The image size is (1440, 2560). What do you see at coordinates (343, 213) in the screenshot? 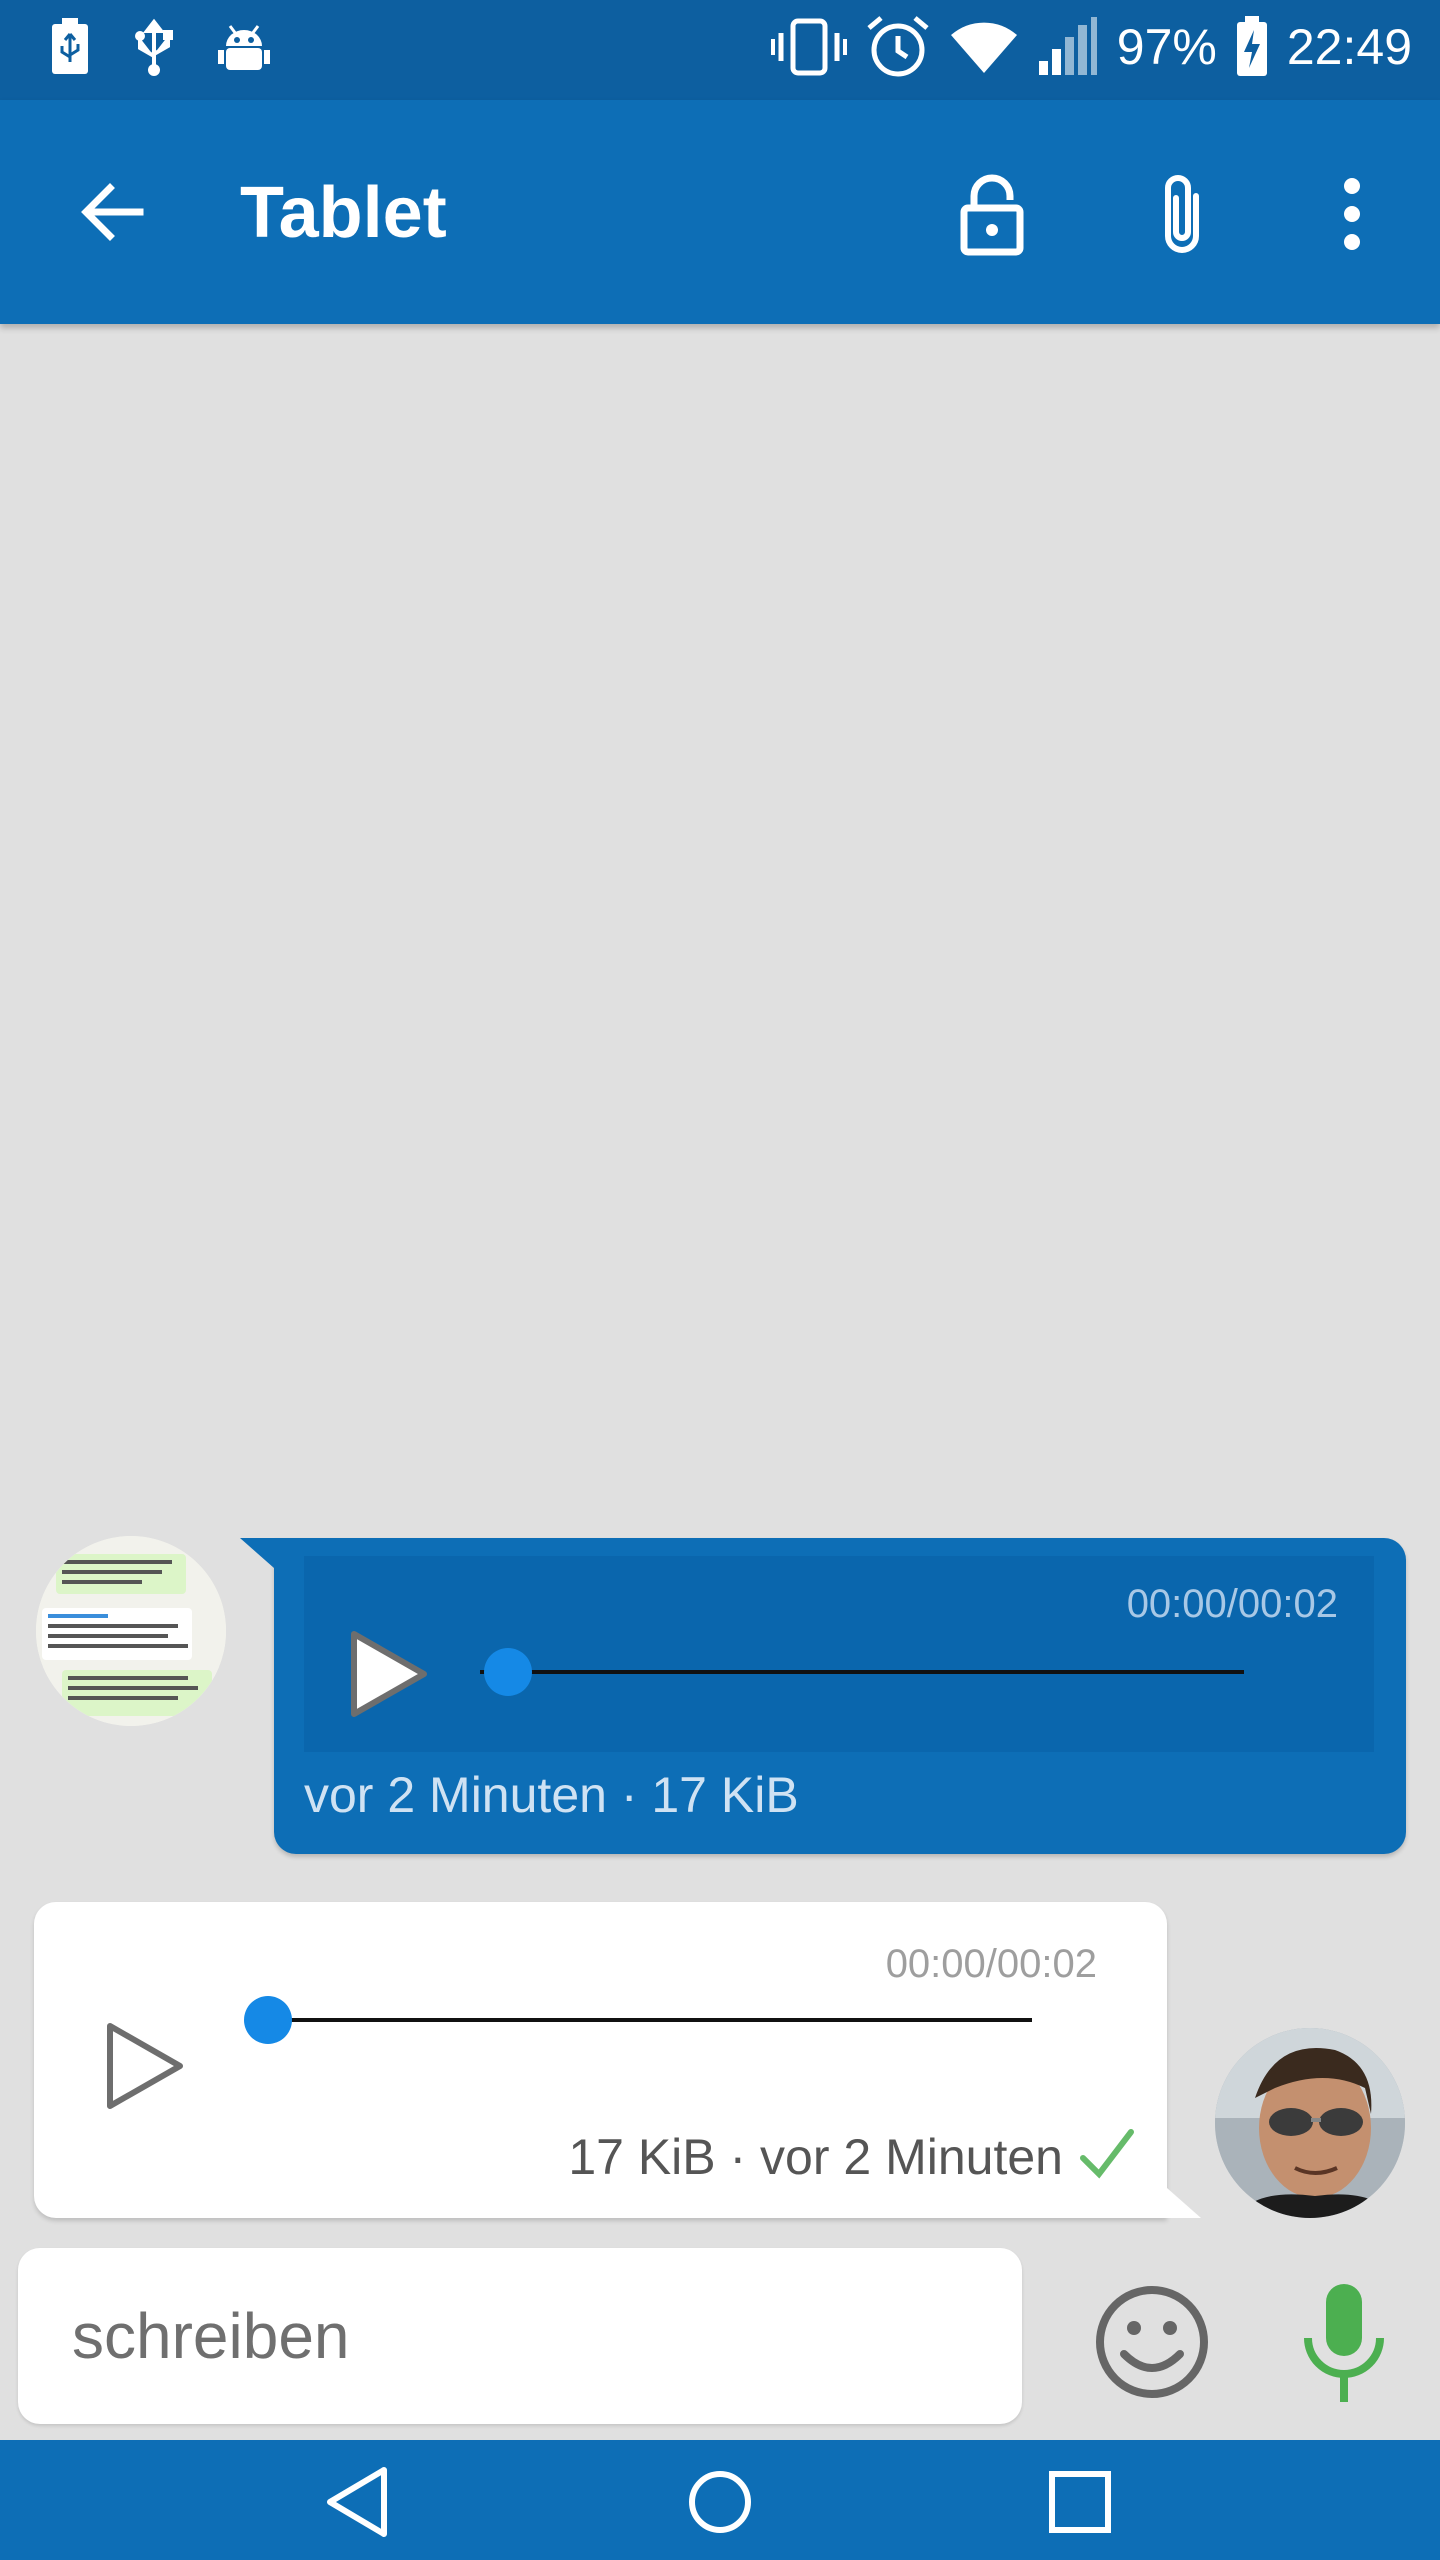
I see `chat-title: Tablet` at bounding box center [343, 213].